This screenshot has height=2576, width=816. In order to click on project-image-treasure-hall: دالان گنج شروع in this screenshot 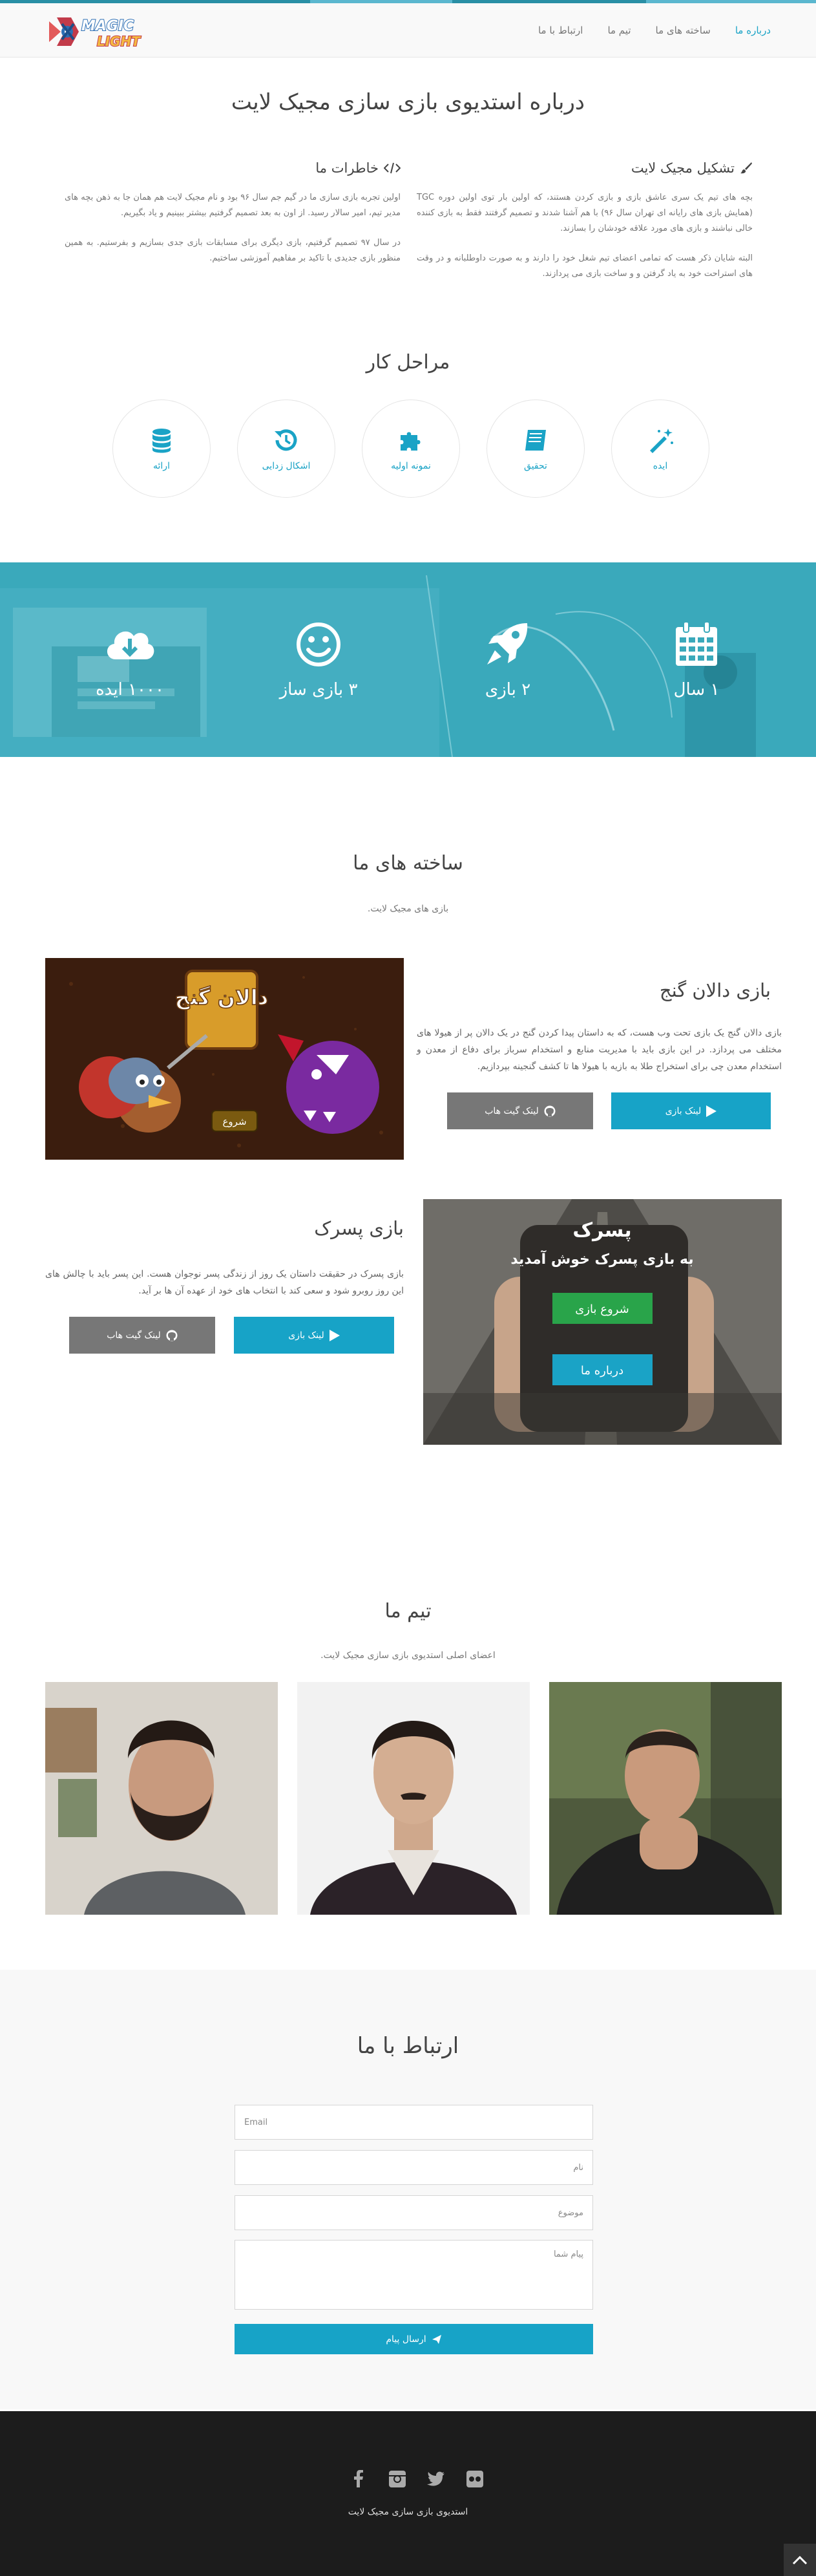, I will do `click(224, 1059)`.